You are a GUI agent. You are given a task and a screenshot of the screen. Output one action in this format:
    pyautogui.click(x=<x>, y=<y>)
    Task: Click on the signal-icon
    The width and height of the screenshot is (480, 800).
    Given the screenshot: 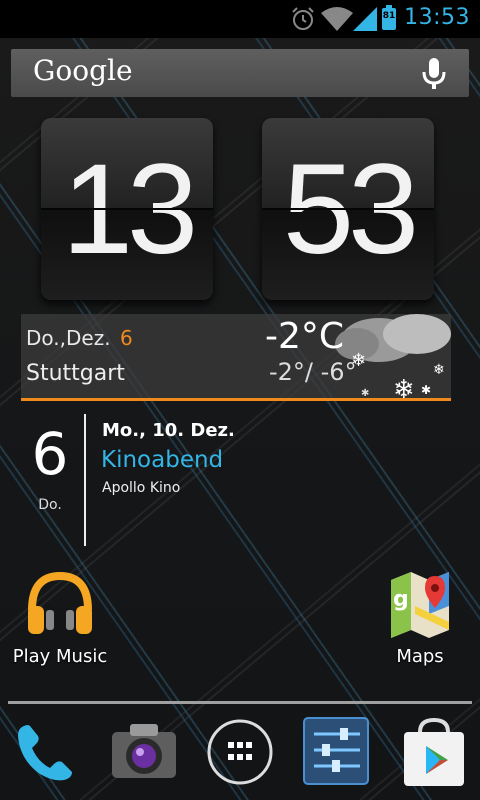 What is the action you would take?
    pyautogui.click(x=365, y=19)
    